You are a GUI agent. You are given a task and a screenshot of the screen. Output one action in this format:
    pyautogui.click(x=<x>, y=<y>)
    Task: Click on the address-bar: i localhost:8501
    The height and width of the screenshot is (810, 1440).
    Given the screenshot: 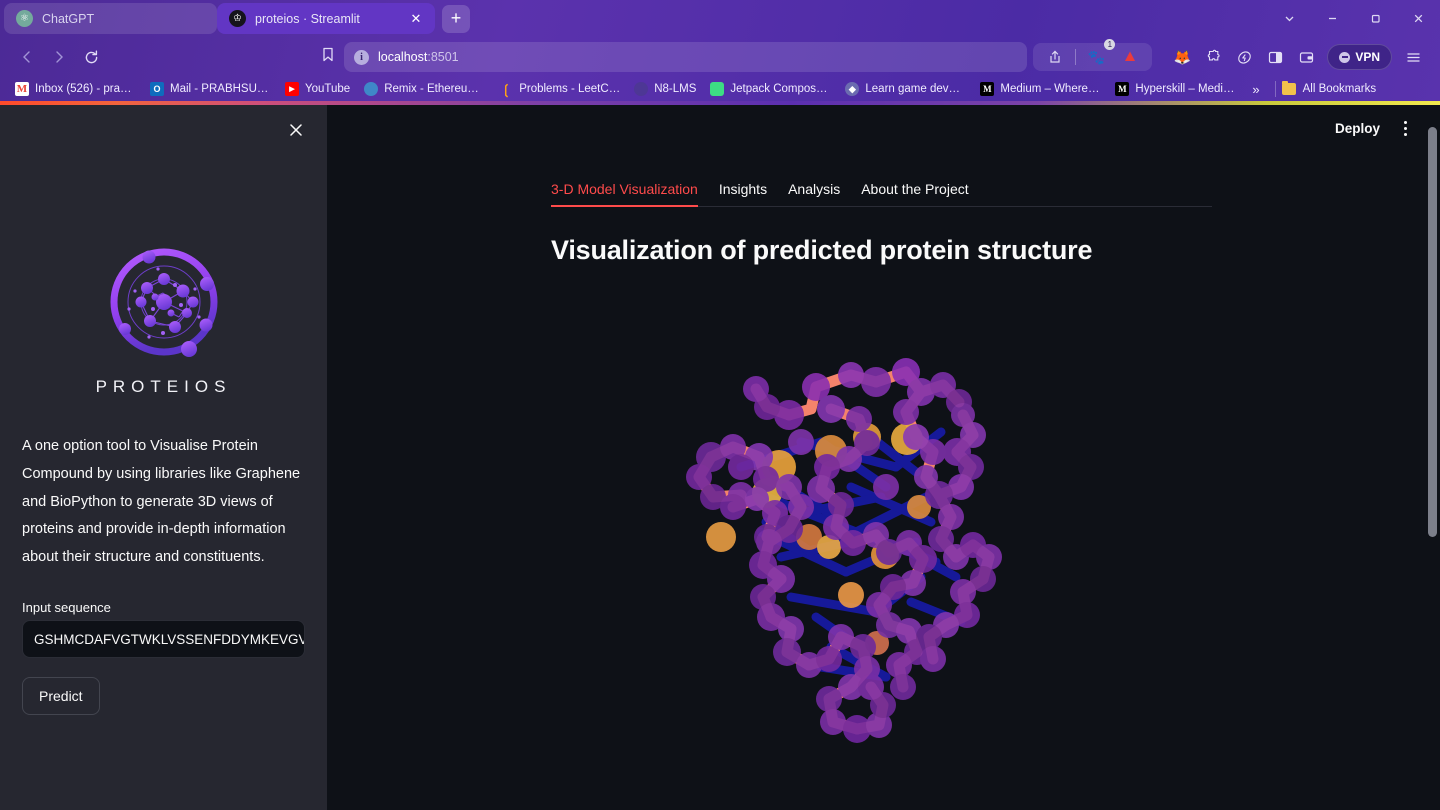 What is the action you would take?
    pyautogui.click(x=686, y=57)
    